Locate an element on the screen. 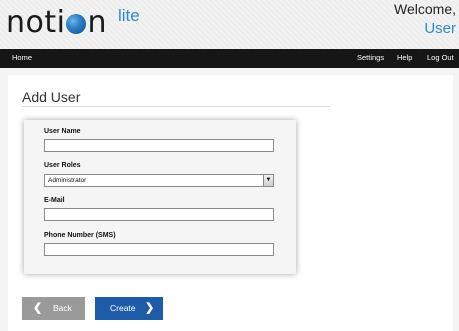 The width and height of the screenshot is (459, 331). welcome-text: Welcome, is located at coordinates (425, 9).